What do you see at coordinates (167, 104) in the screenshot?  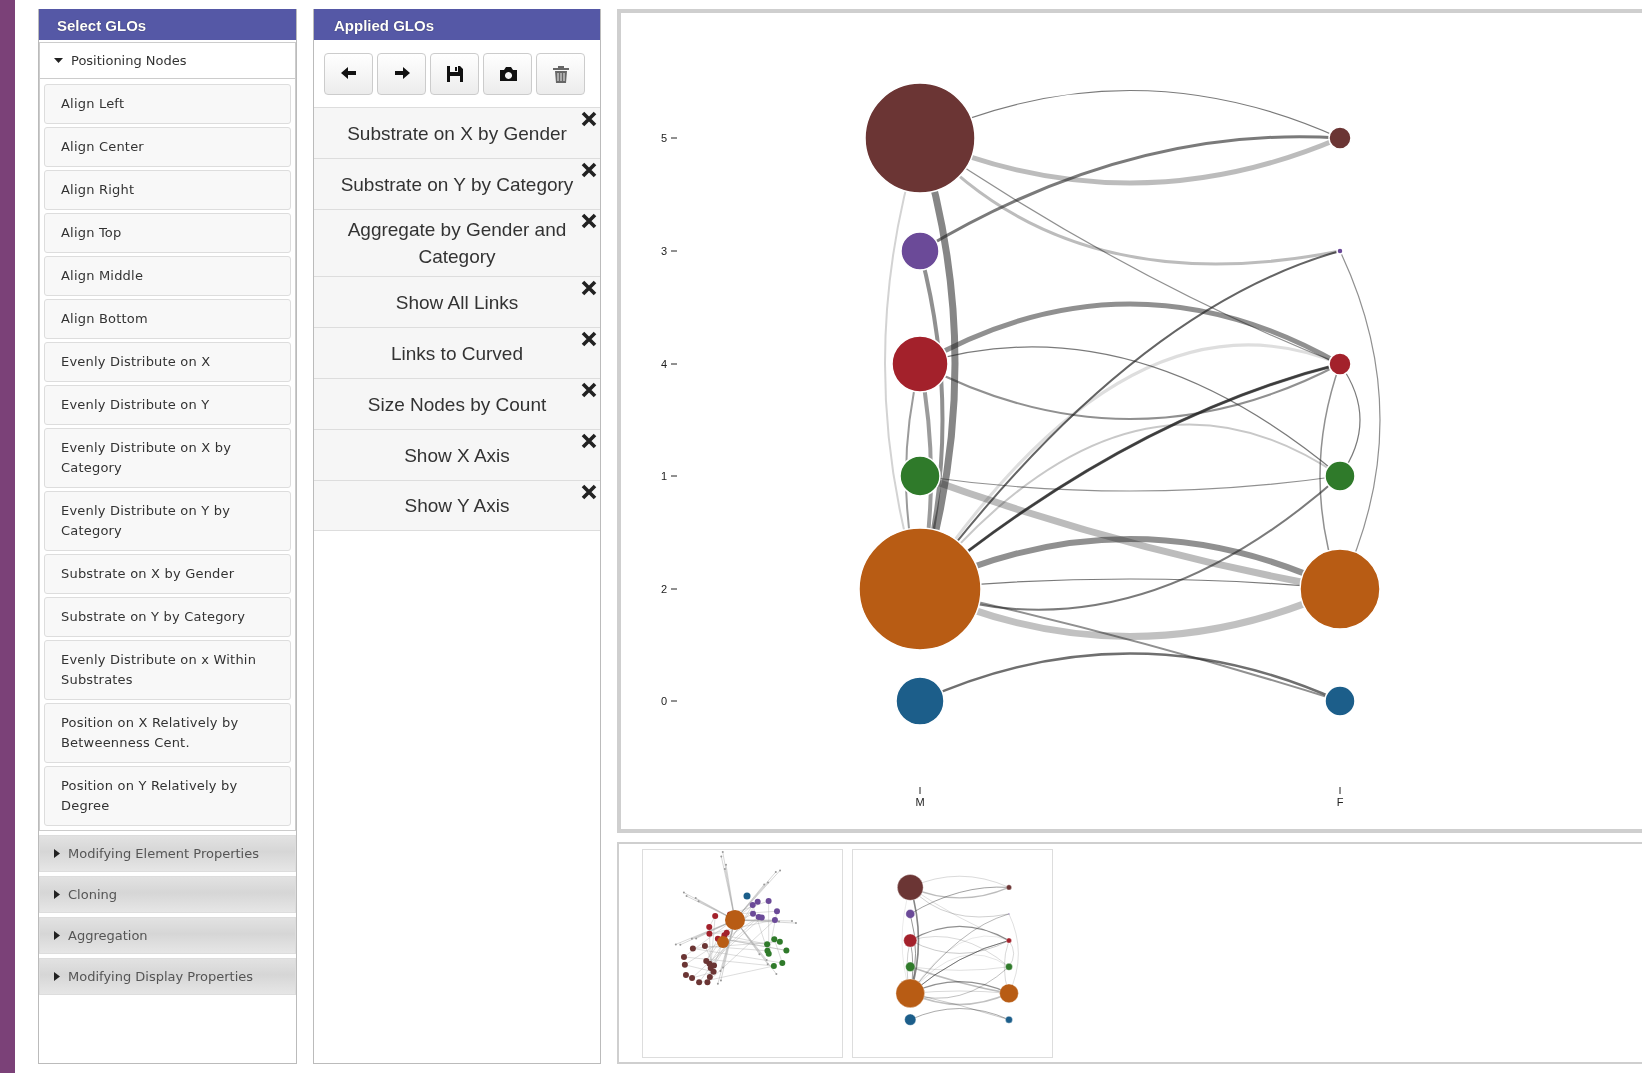 I see `glo-option-button: Align Left` at bounding box center [167, 104].